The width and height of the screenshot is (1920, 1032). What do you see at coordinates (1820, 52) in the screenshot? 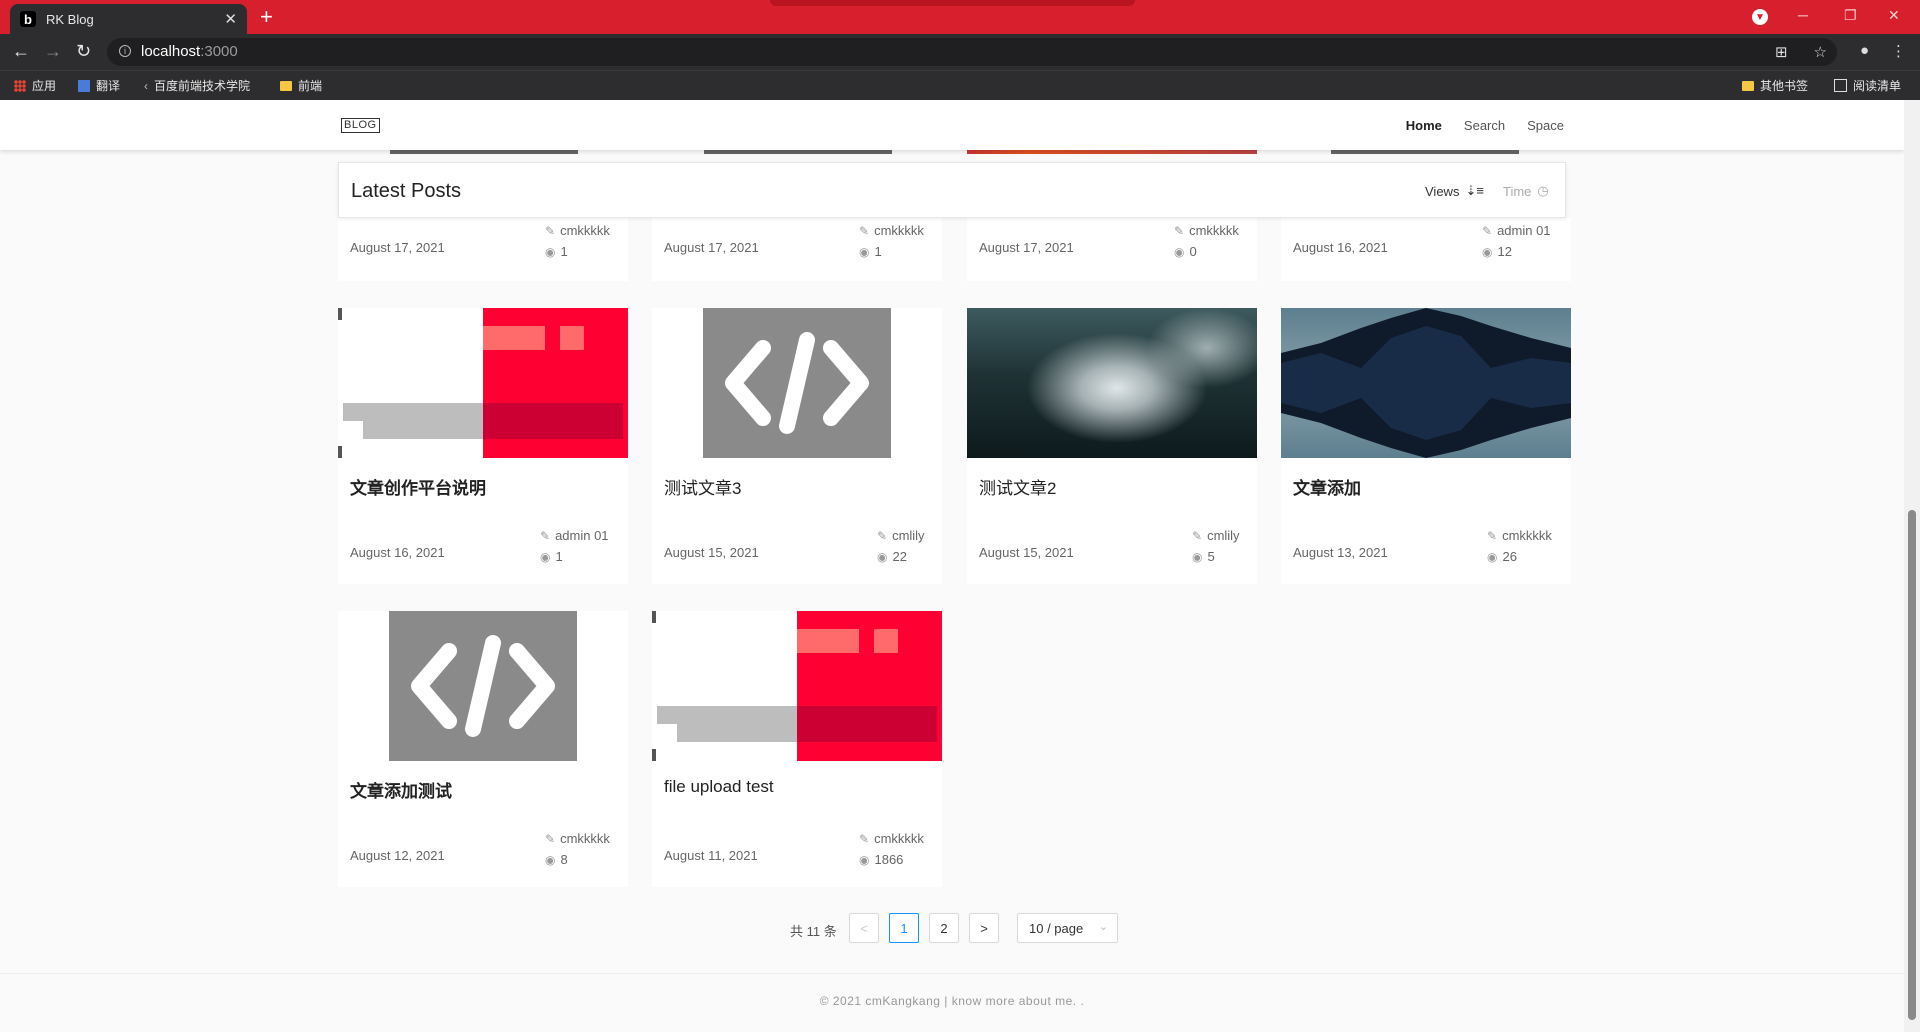
I see `star-icon: ☆` at bounding box center [1820, 52].